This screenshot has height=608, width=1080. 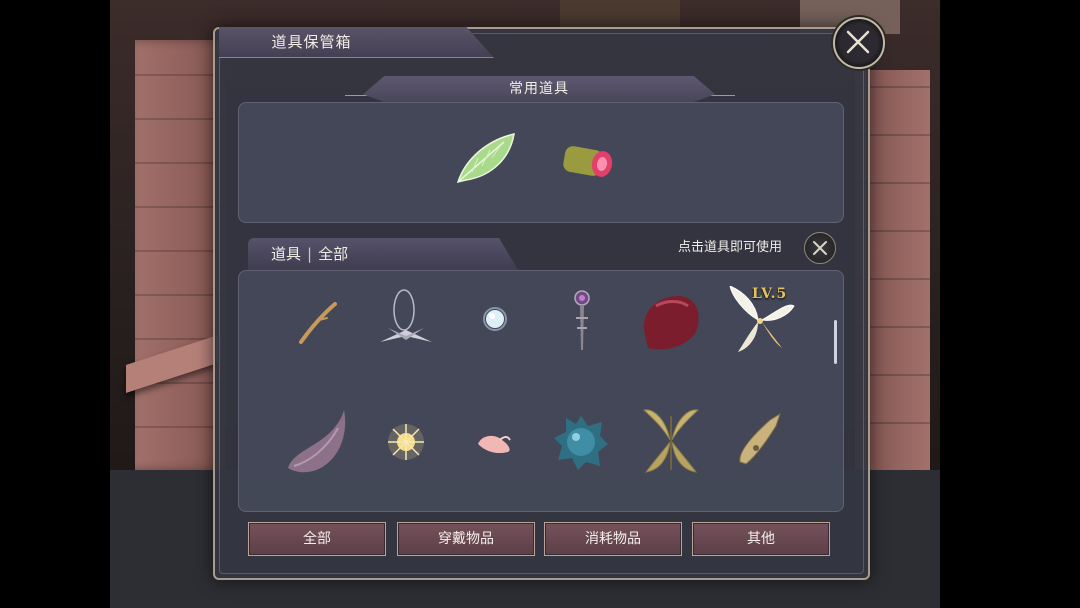 What do you see at coordinates (582, 320) in the screenshot?
I see `jeweled-wand-icon` at bounding box center [582, 320].